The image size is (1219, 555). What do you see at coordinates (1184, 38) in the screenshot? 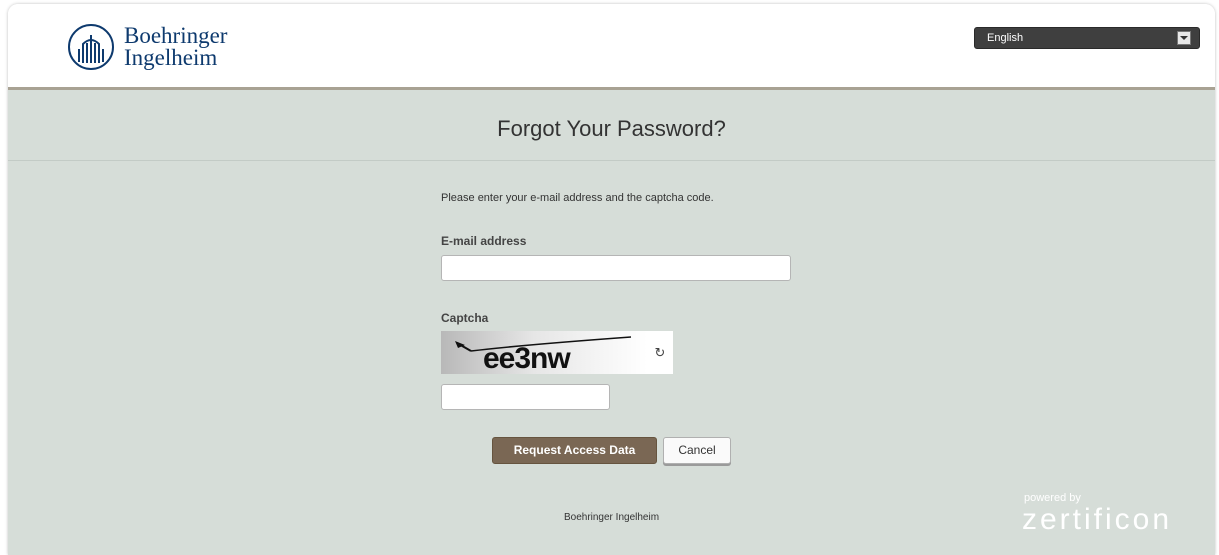
I see `chevron-down-icon` at bounding box center [1184, 38].